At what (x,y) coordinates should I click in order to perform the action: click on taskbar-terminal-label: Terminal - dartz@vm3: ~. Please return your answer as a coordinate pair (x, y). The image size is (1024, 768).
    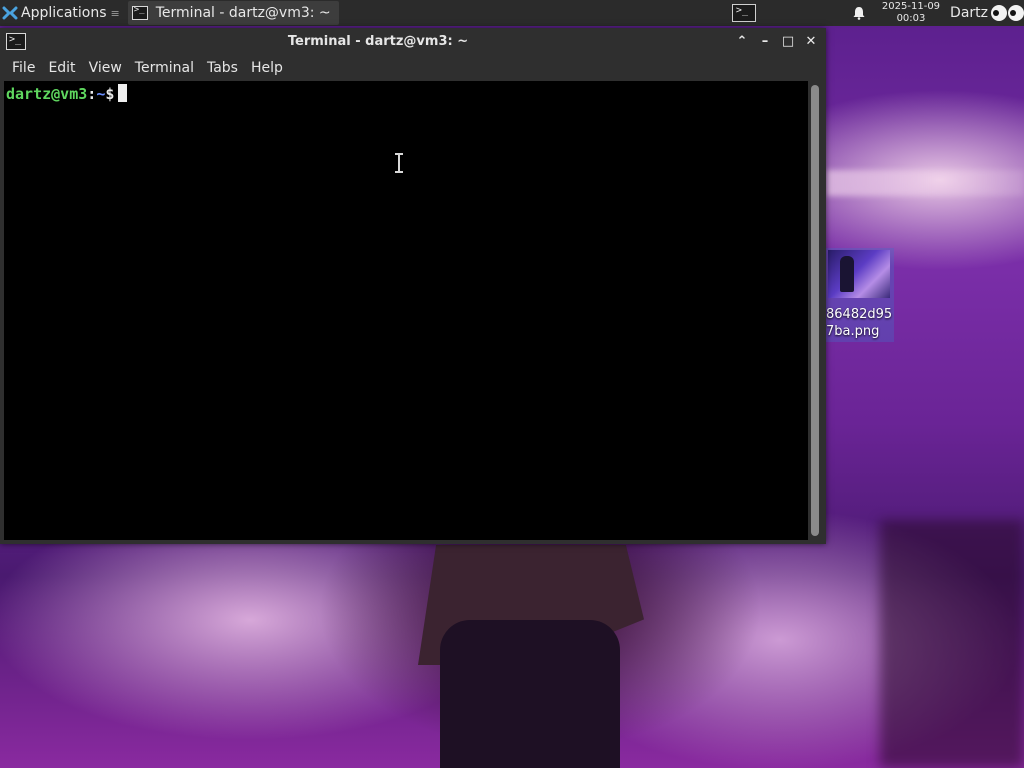
    Looking at the image, I should click on (243, 13).